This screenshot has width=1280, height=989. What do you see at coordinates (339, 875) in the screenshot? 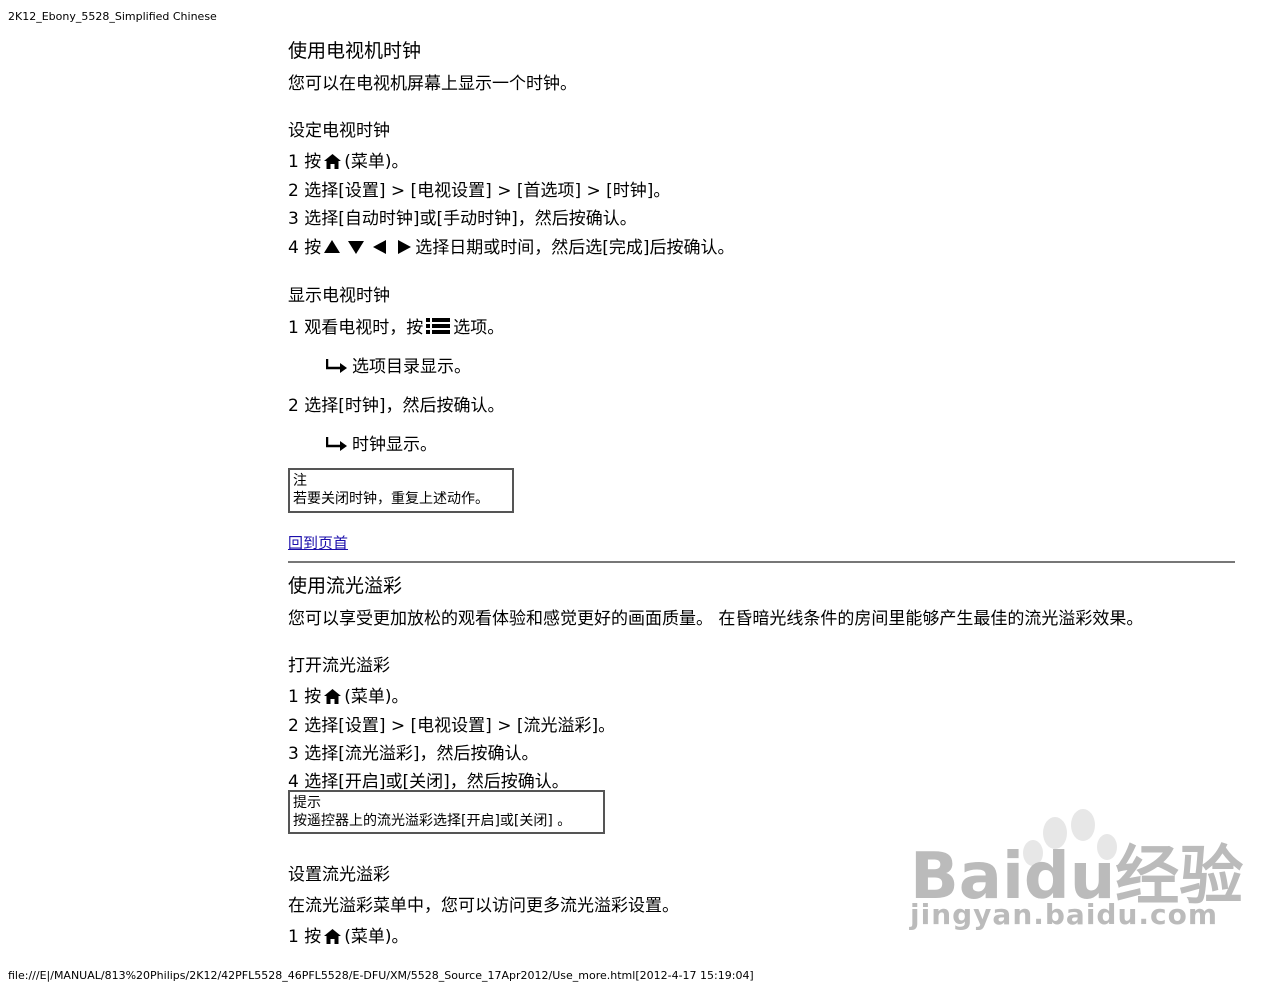
I see `subsection-title-setup: 设置流光溢彩` at bounding box center [339, 875].